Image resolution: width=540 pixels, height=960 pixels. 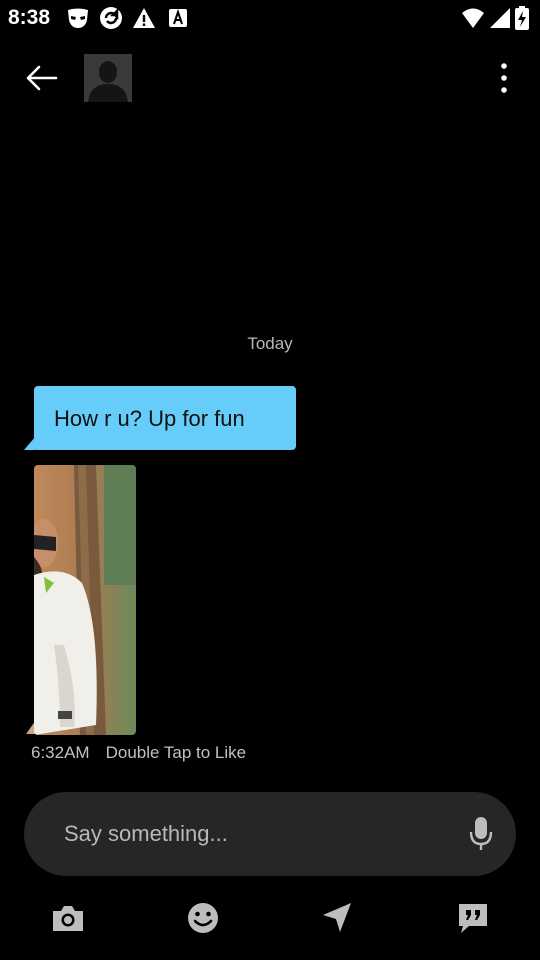 What do you see at coordinates (337, 918) in the screenshot?
I see `location-send-icon` at bounding box center [337, 918].